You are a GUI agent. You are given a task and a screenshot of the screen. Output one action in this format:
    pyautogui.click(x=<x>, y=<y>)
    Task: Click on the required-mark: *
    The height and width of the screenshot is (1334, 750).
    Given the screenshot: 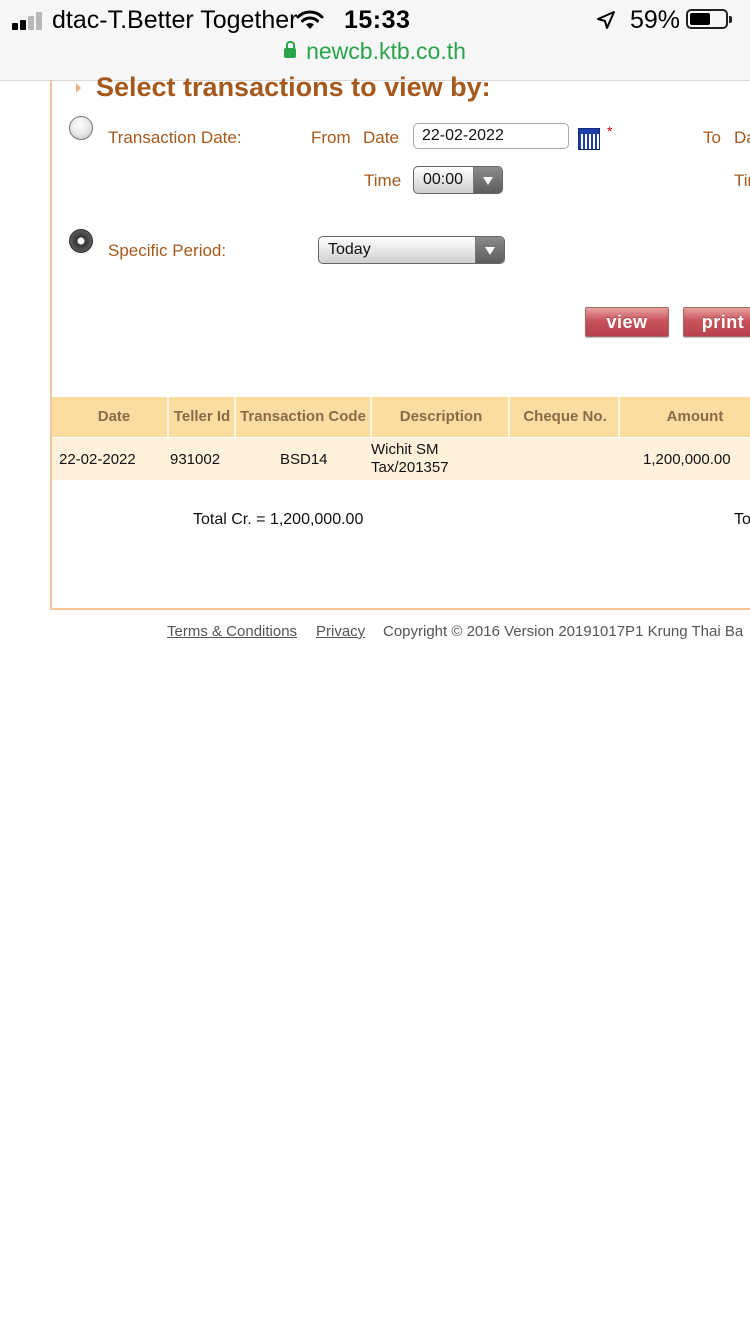 What is the action you would take?
    pyautogui.click(x=610, y=131)
    